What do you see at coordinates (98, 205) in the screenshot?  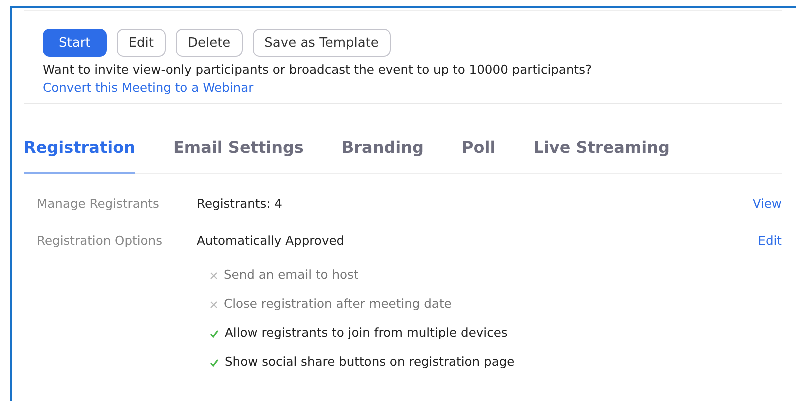 I see `setting-label: Manage Registrants` at bounding box center [98, 205].